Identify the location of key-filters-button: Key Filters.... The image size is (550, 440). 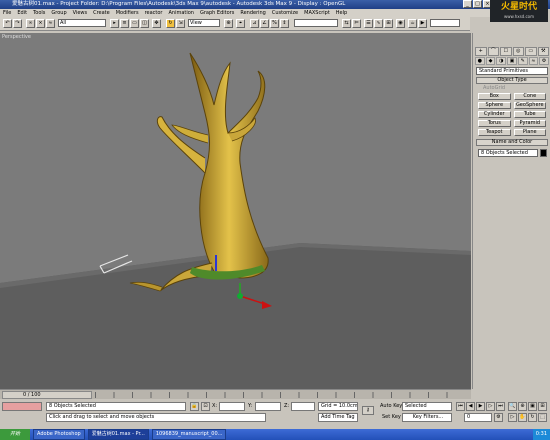
(427, 417).